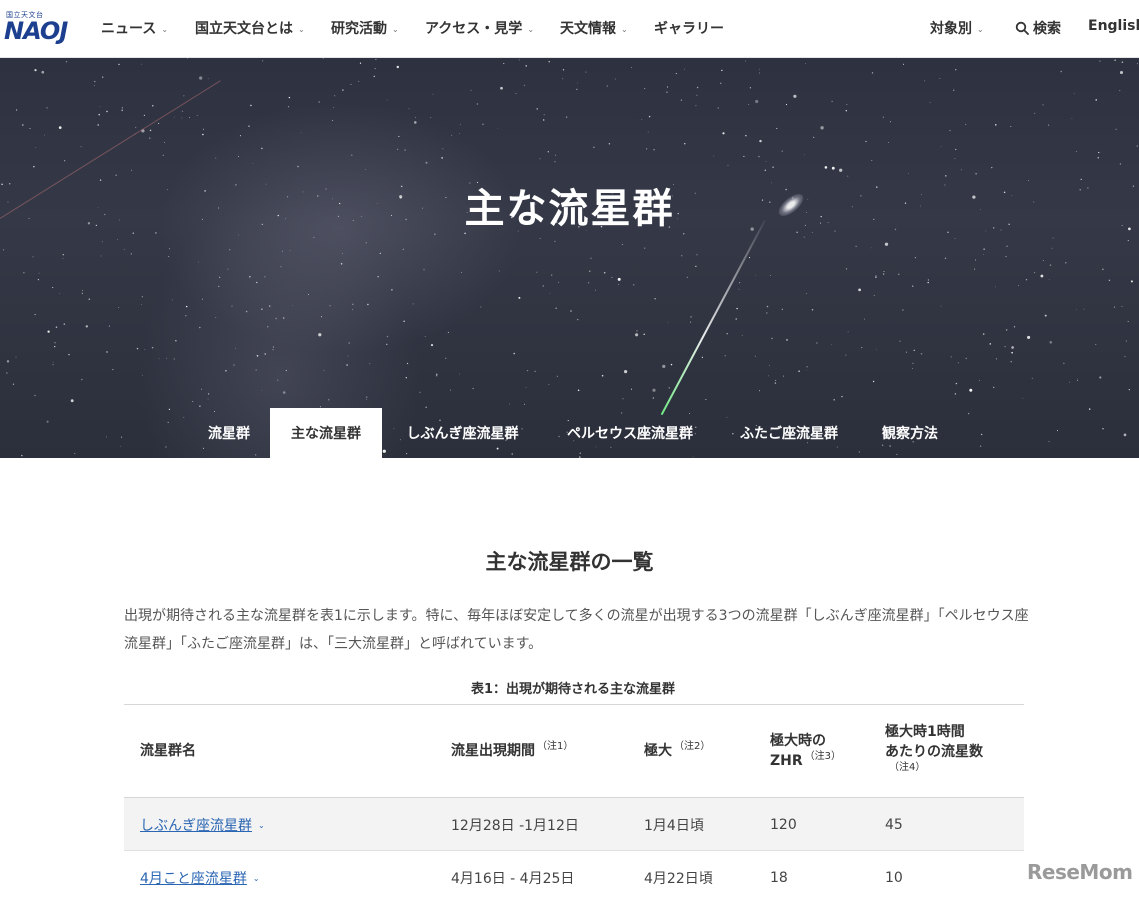 Image resolution: width=1139 pixels, height=897 pixels. What do you see at coordinates (1038, 28) in the screenshot?
I see `search-button: 検索` at bounding box center [1038, 28].